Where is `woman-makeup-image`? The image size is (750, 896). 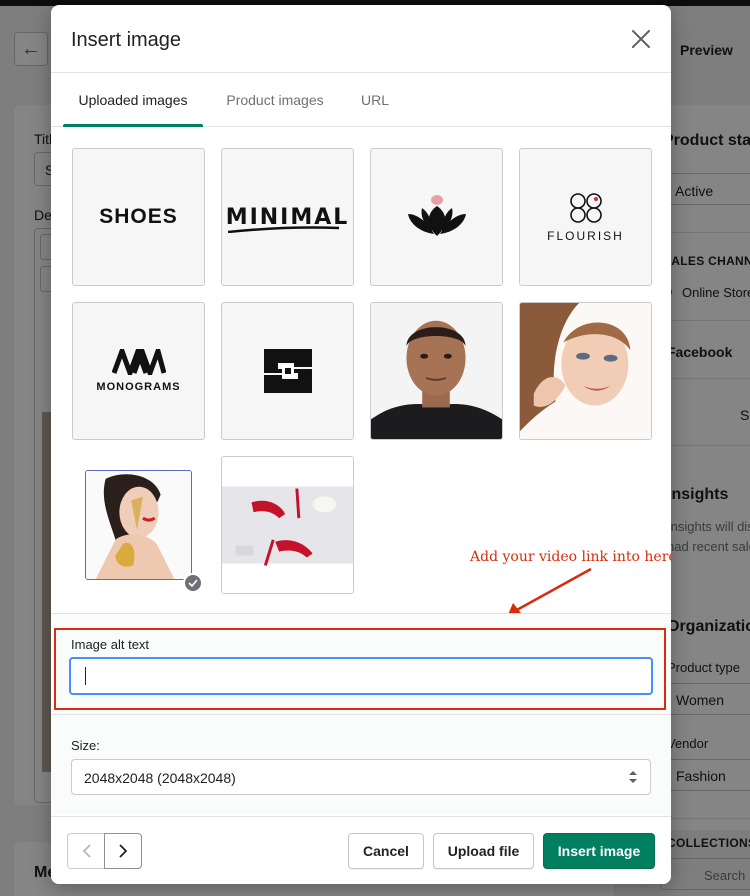 woman-makeup-image is located at coordinates (585, 371).